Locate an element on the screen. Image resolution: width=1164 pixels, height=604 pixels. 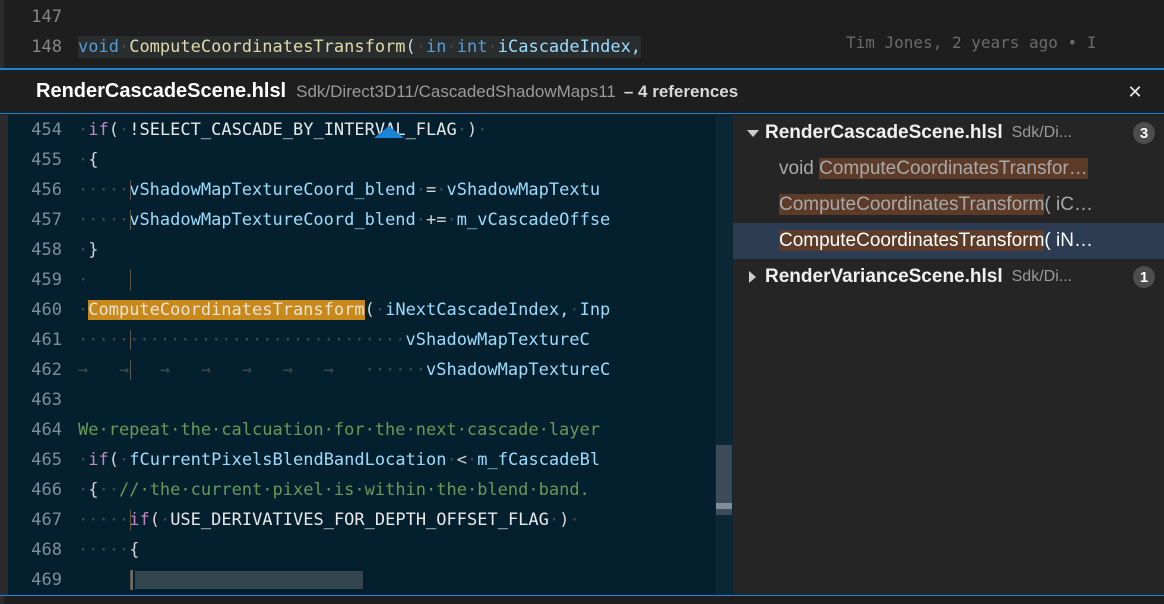
host-code-line: 147 is located at coordinates (582, 17).